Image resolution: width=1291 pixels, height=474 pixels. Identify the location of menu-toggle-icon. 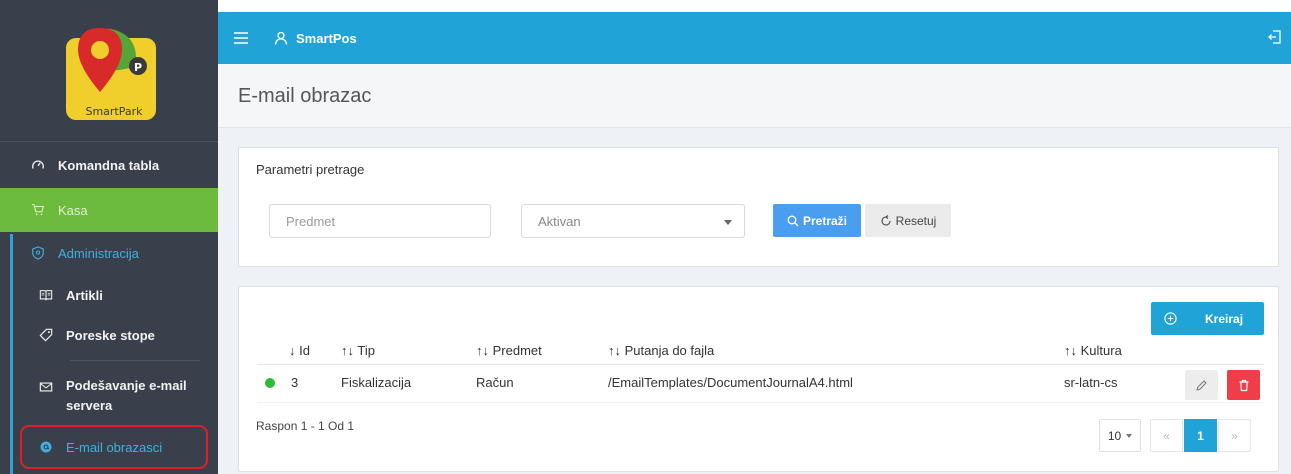
(241, 38).